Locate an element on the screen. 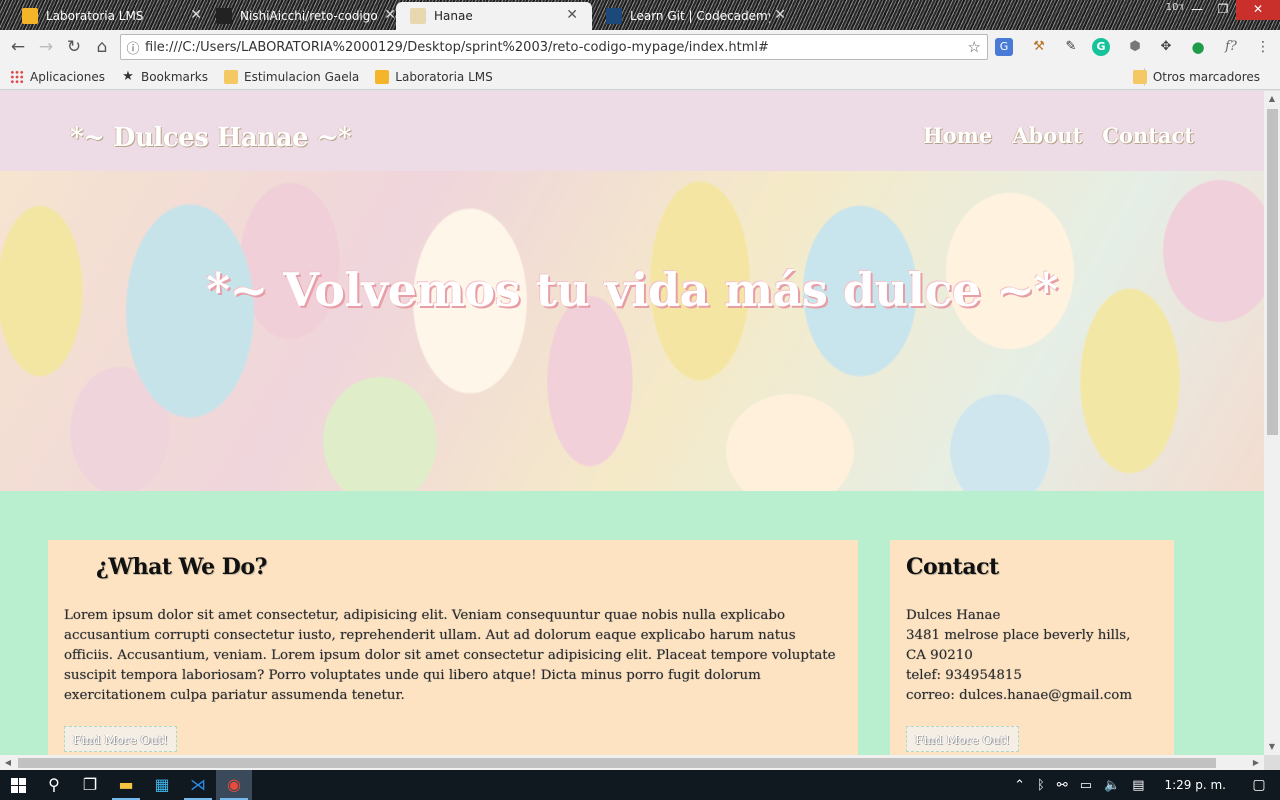 The width and height of the screenshot is (1280, 800). close-window-icon: ✕ is located at coordinates (1258, 10).